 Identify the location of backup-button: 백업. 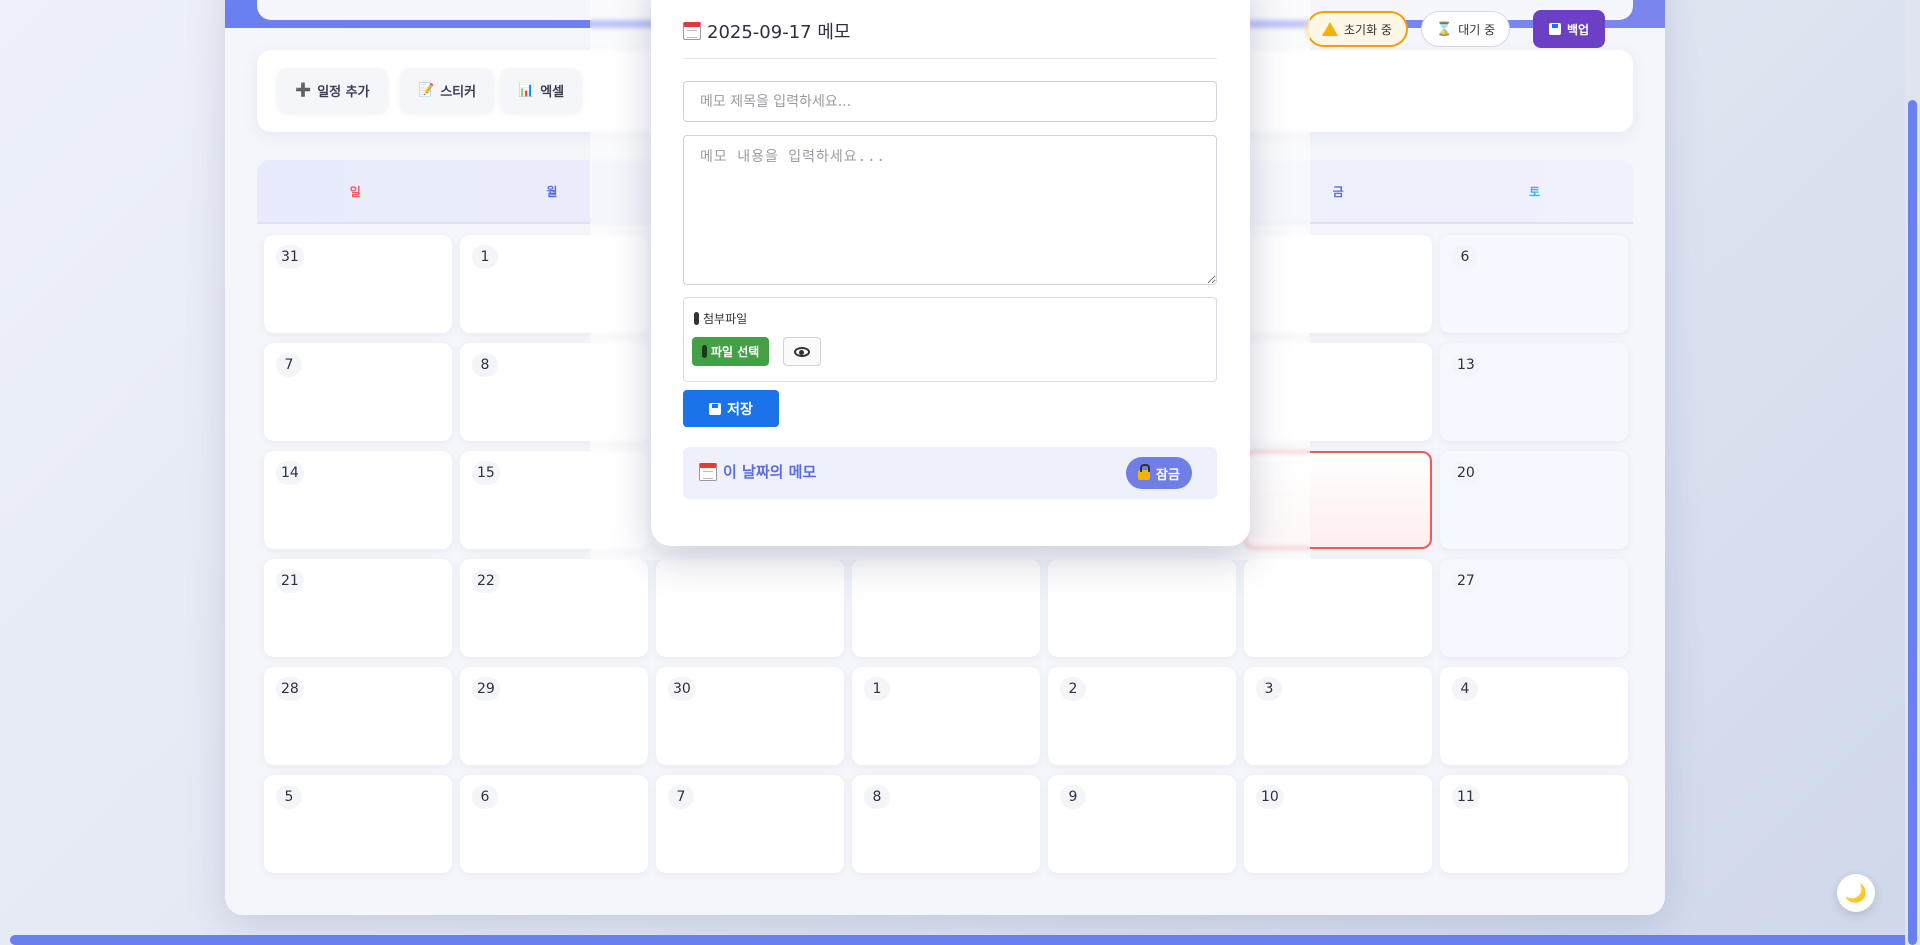
(1569, 29).